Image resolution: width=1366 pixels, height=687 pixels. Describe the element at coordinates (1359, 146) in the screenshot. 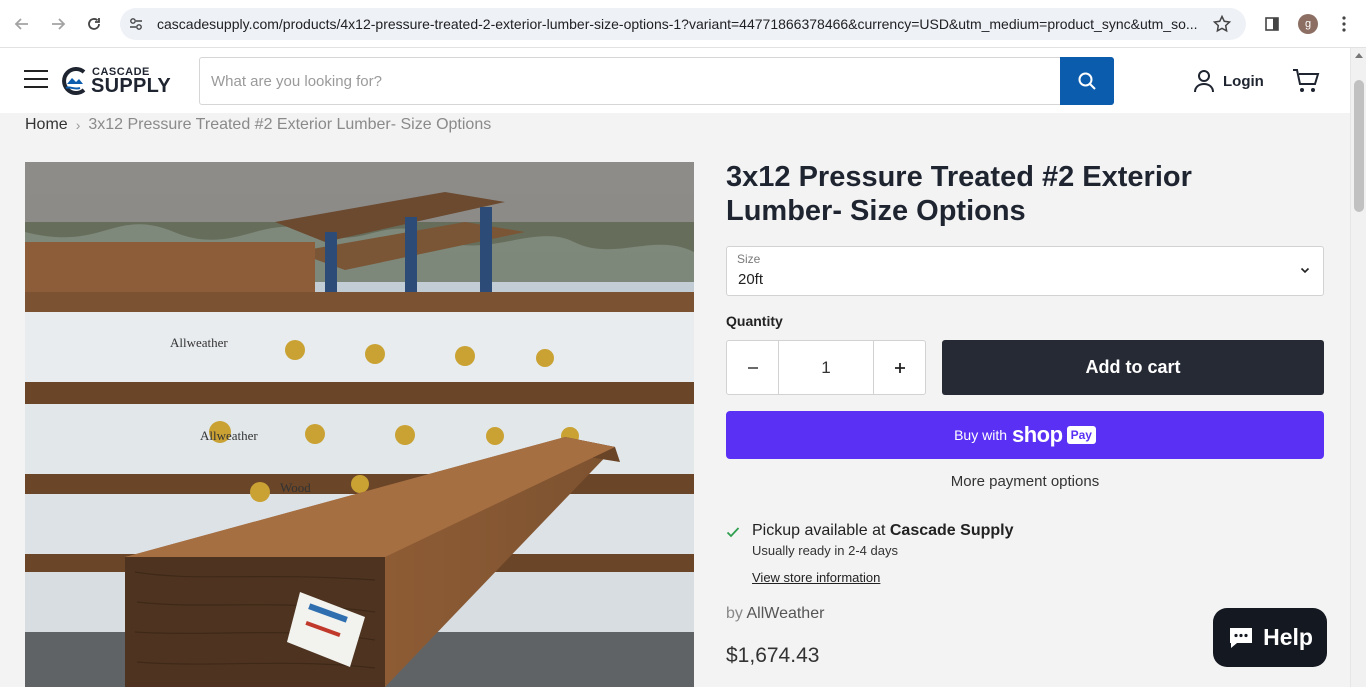

I see `scroll-thumb` at that location.